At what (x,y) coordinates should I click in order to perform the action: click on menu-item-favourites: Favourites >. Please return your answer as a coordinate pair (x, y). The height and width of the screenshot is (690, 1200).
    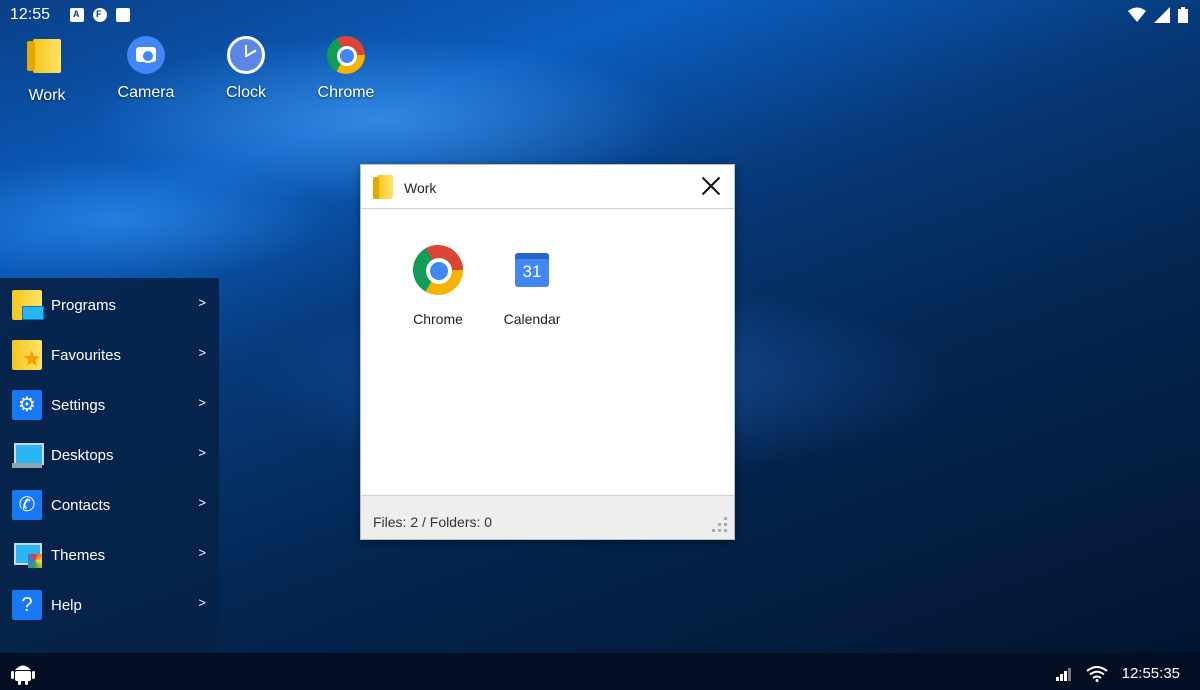
    Looking at the image, I should click on (109, 353).